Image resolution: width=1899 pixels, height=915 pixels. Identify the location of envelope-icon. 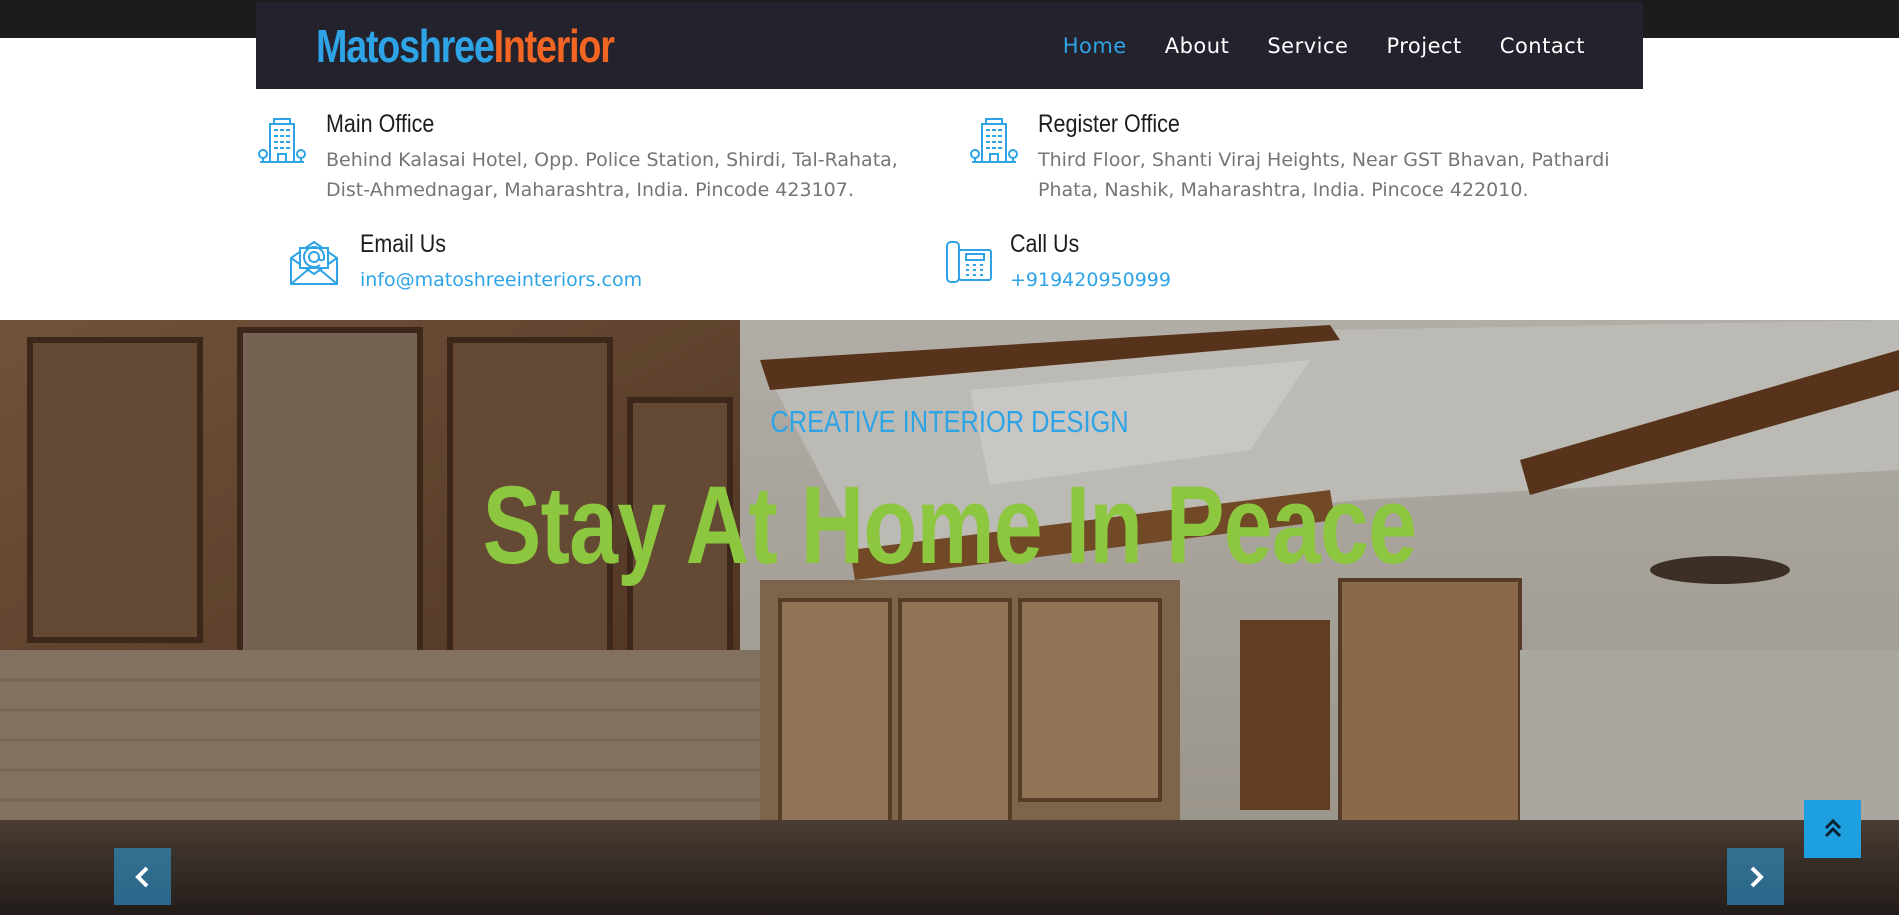
(314, 262).